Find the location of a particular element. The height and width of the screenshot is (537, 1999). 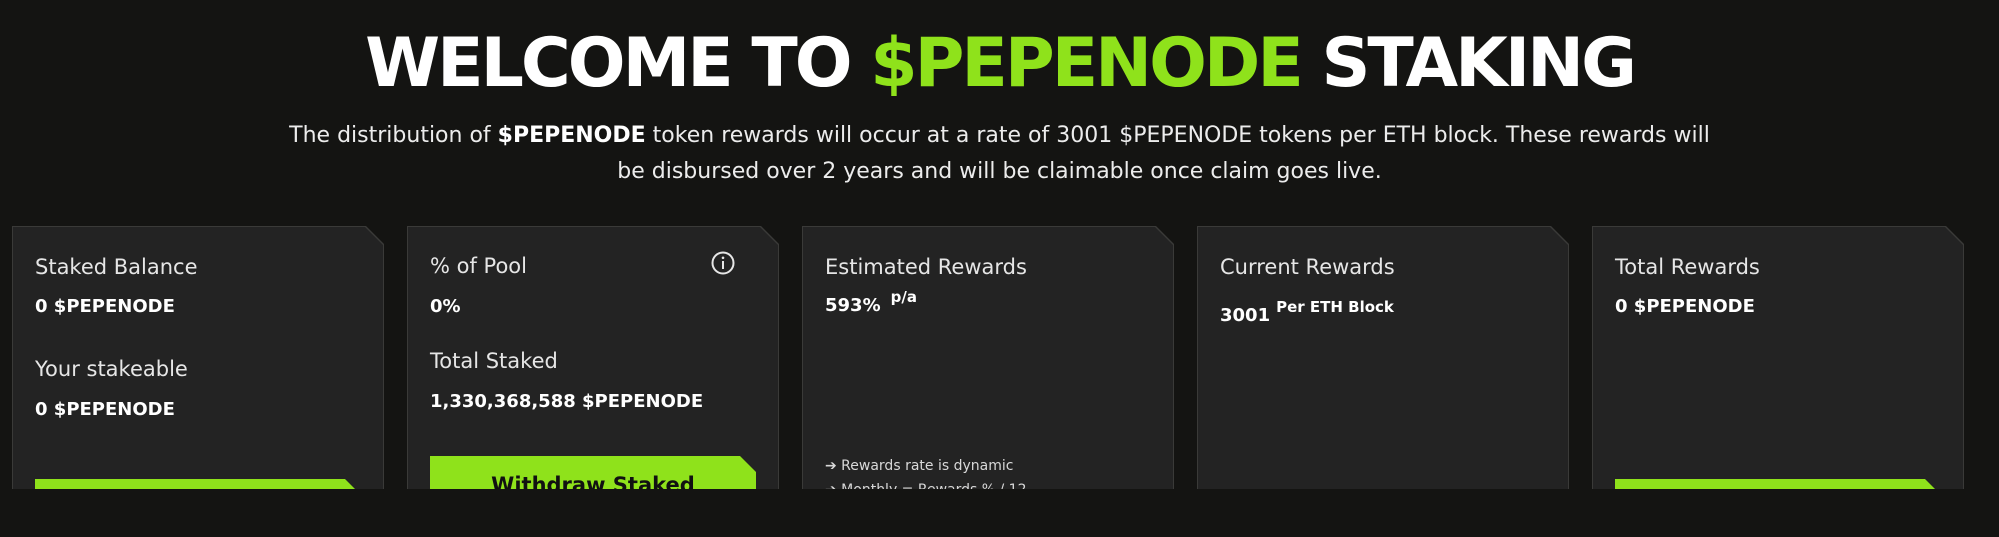

stake-button is located at coordinates (198, 508).